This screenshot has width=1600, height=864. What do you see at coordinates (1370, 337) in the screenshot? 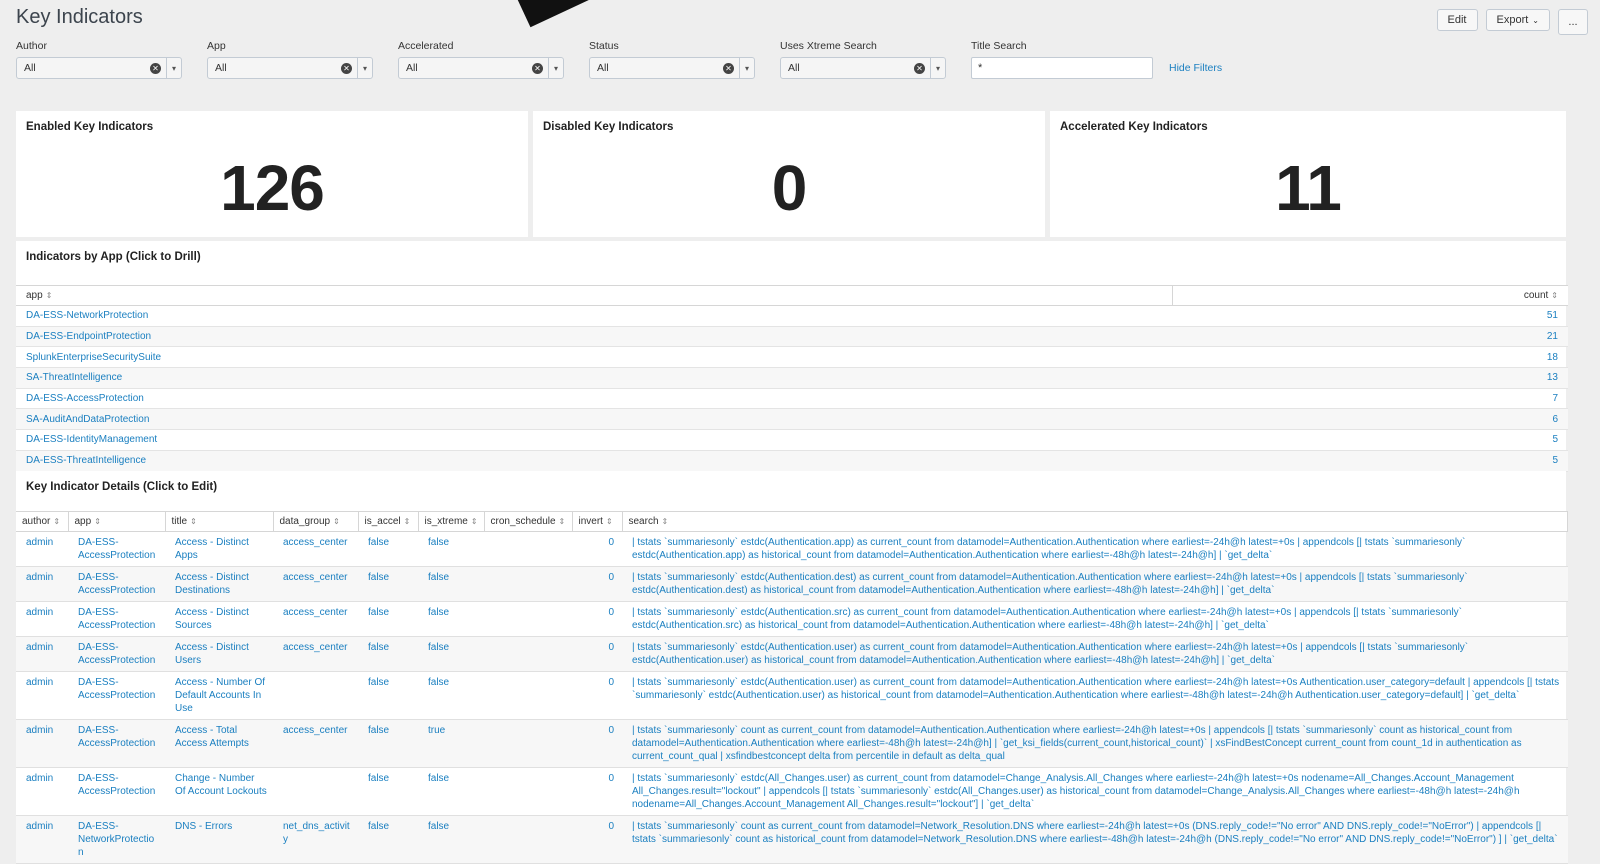
I see `count-cell: 21` at bounding box center [1370, 337].